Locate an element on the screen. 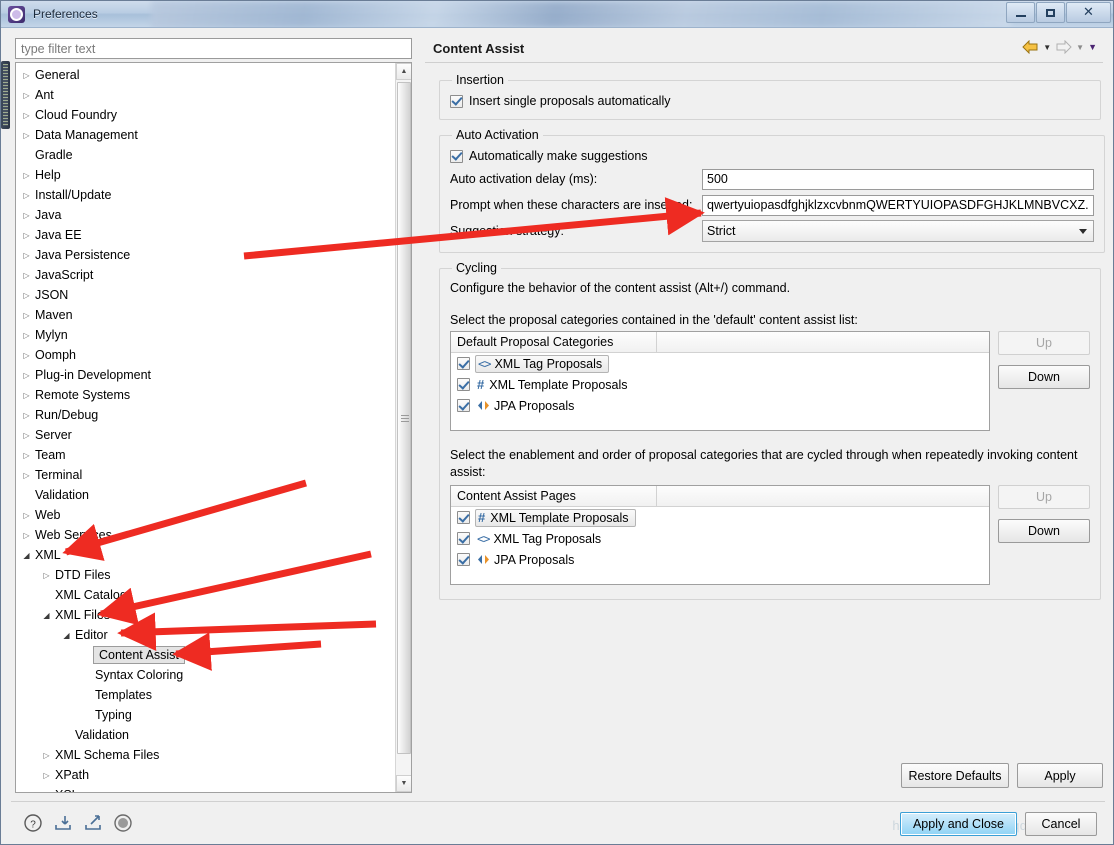 The width and height of the screenshot is (1114, 845). tree-item-remote-systems: ▷ Remote Systems is located at coordinates (206, 395).